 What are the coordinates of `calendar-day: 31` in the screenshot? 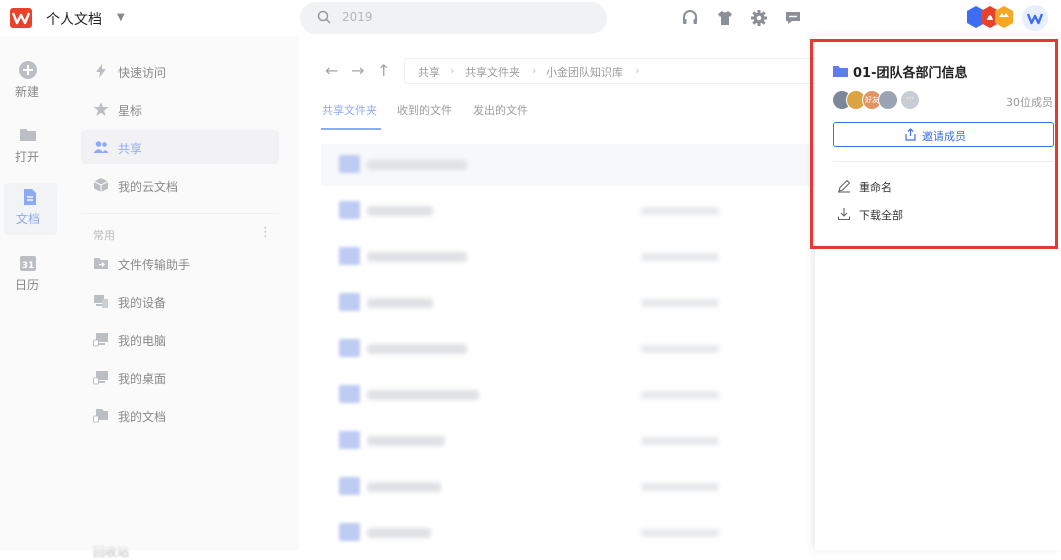 It's located at (28, 266).